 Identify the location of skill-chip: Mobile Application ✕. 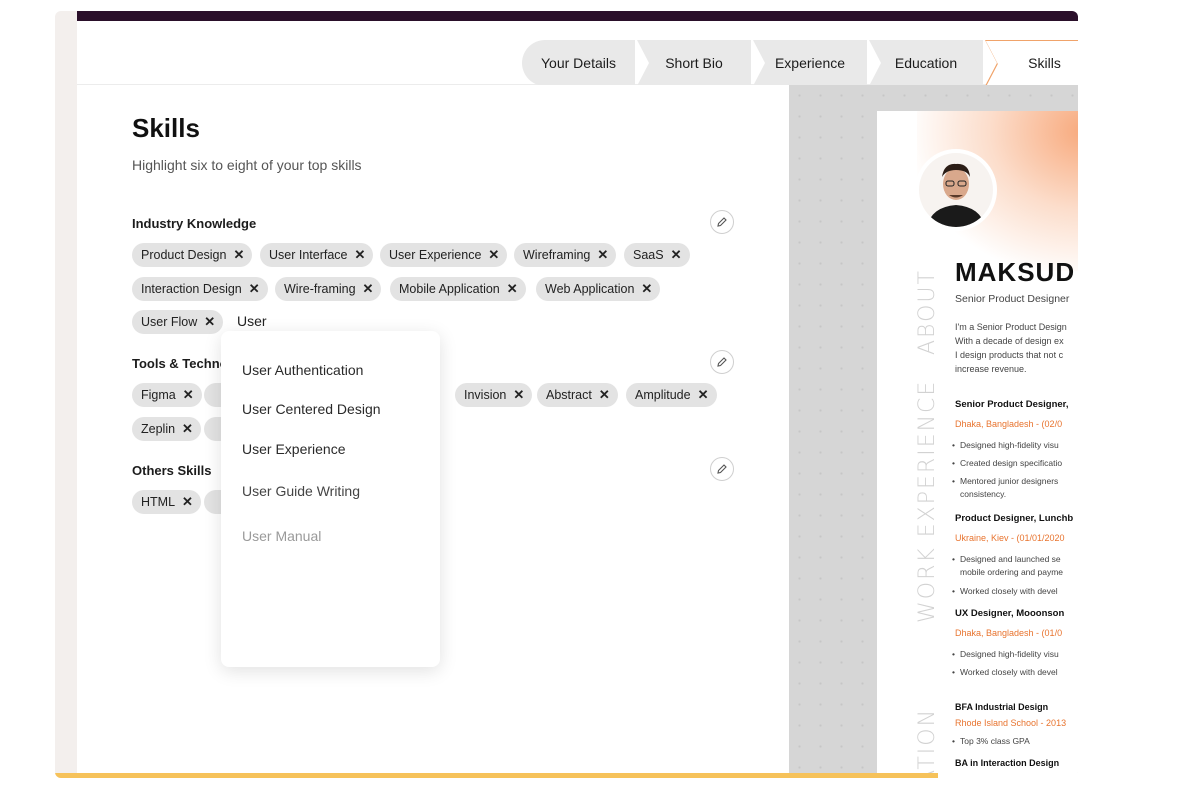
(458, 289).